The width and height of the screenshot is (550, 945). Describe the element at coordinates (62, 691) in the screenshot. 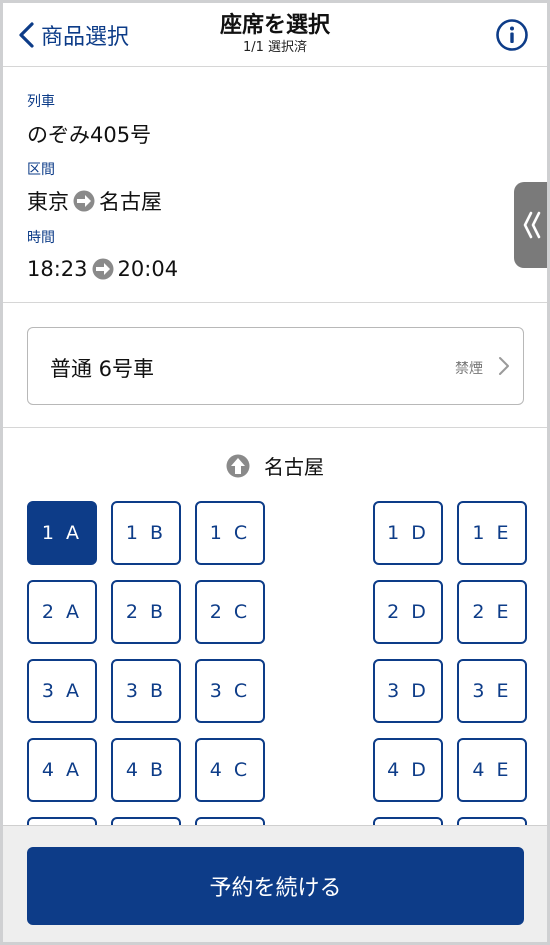

I see `seat-button: 3 A` at that location.